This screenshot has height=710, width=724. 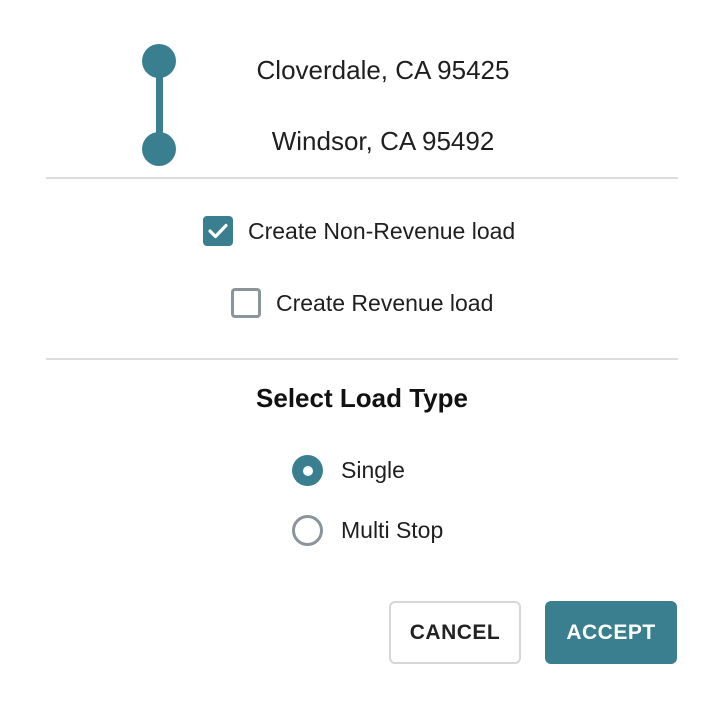 I want to click on radio-selected-dot, so click(x=307, y=470).